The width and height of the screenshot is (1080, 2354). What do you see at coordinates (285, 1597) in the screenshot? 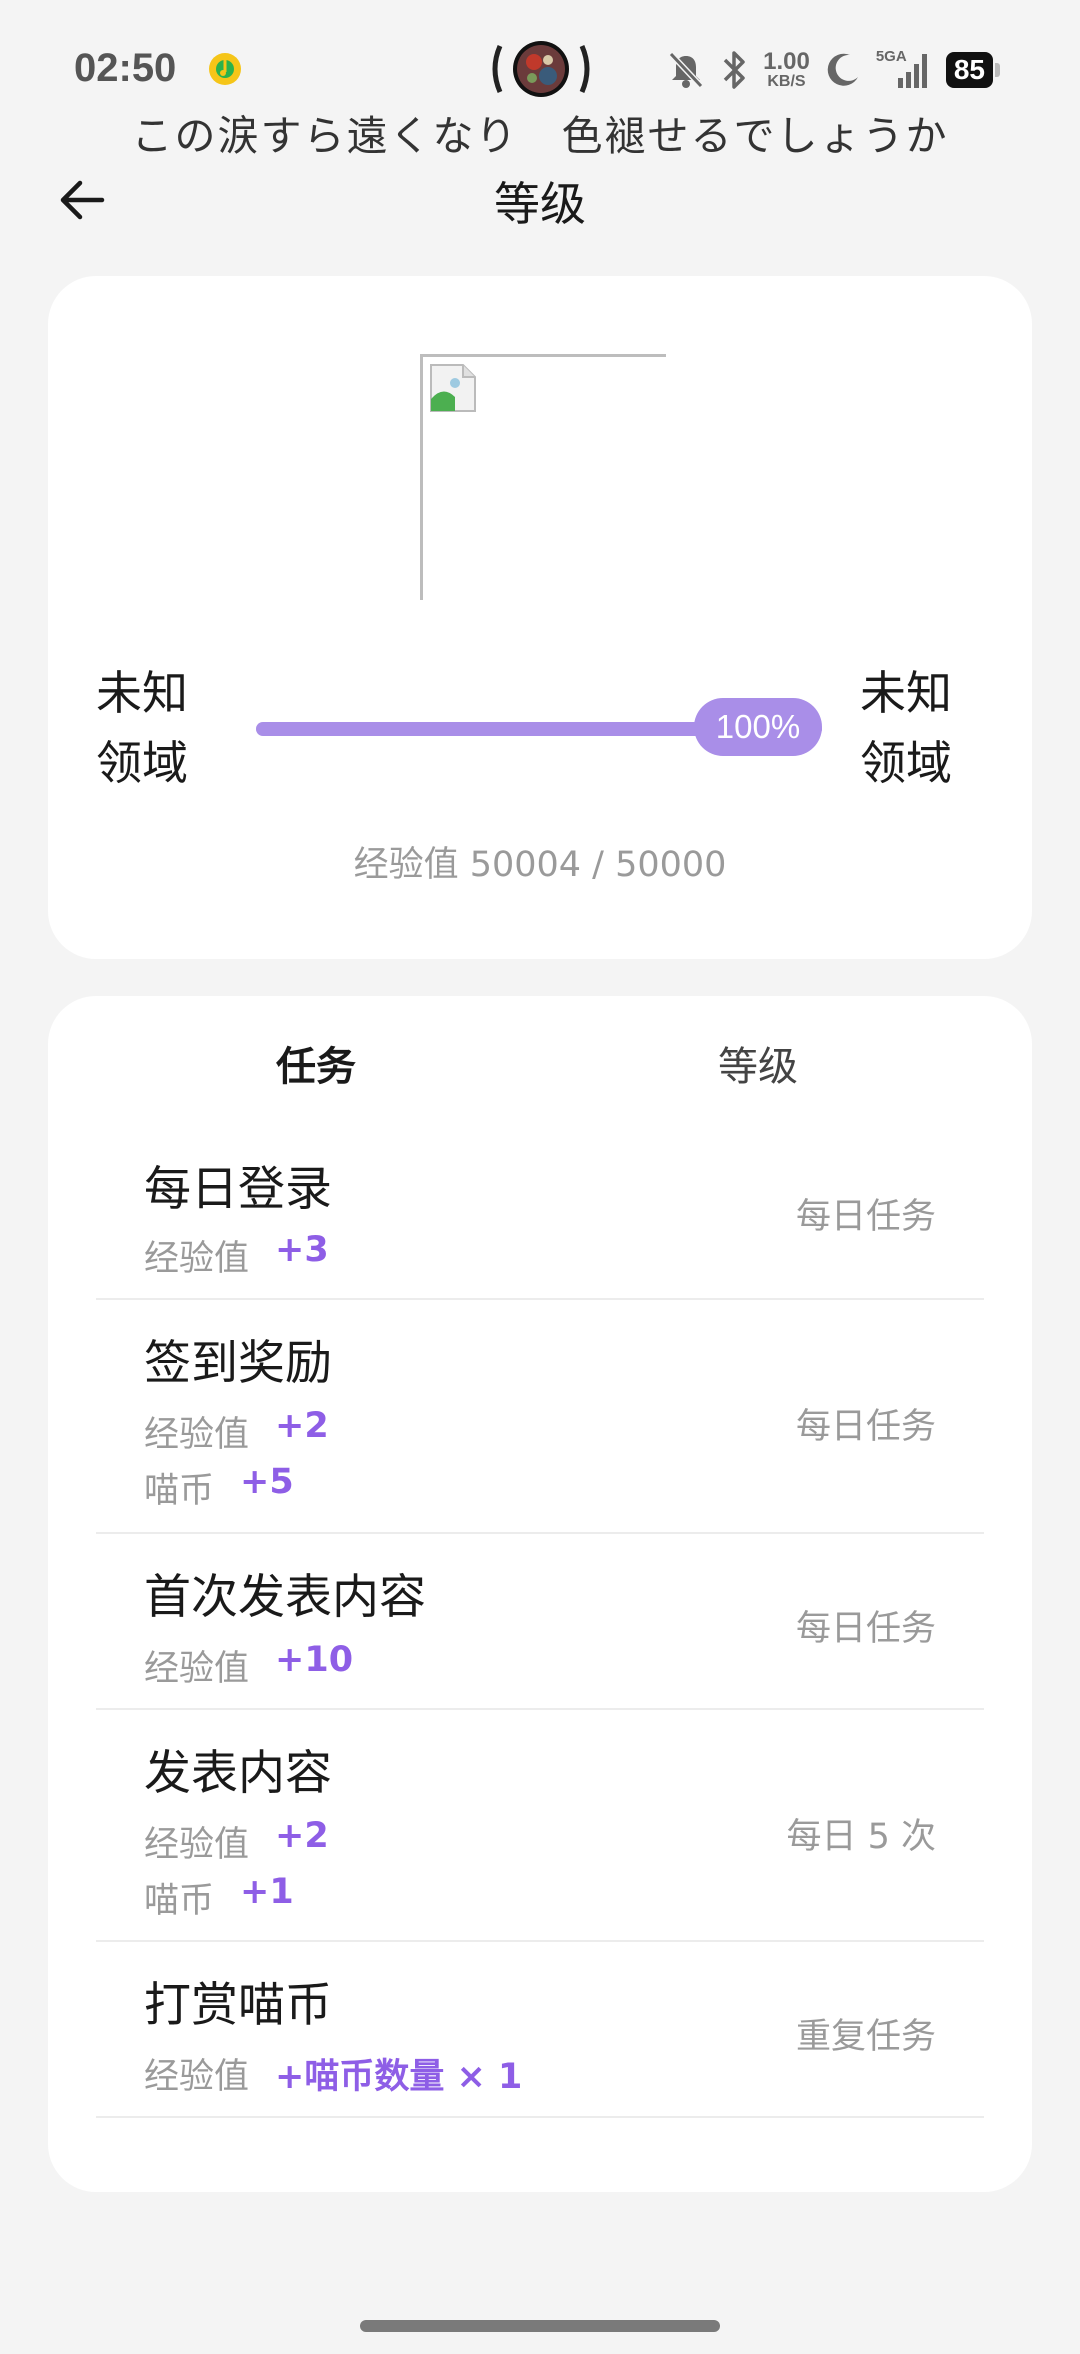
I see `task-name: 首次发表内容` at bounding box center [285, 1597].